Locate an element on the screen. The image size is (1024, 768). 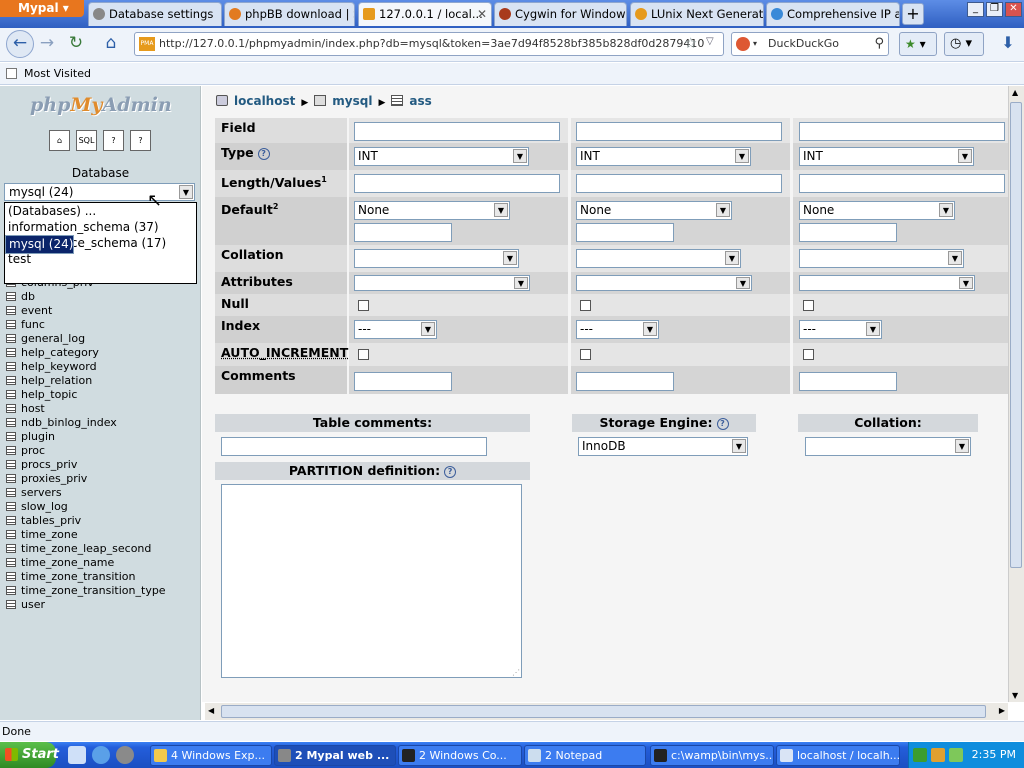
storage-engine-select: InnoDB ▼ is located at coordinates (663, 446).